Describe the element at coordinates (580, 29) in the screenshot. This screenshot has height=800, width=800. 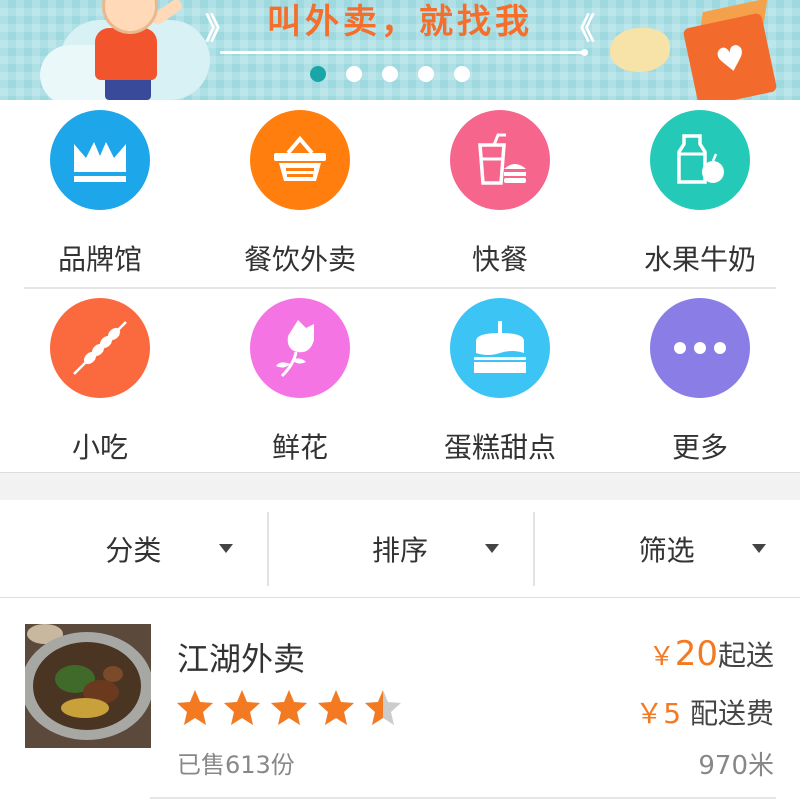
I see `banner-chevron-right: 《` at that location.